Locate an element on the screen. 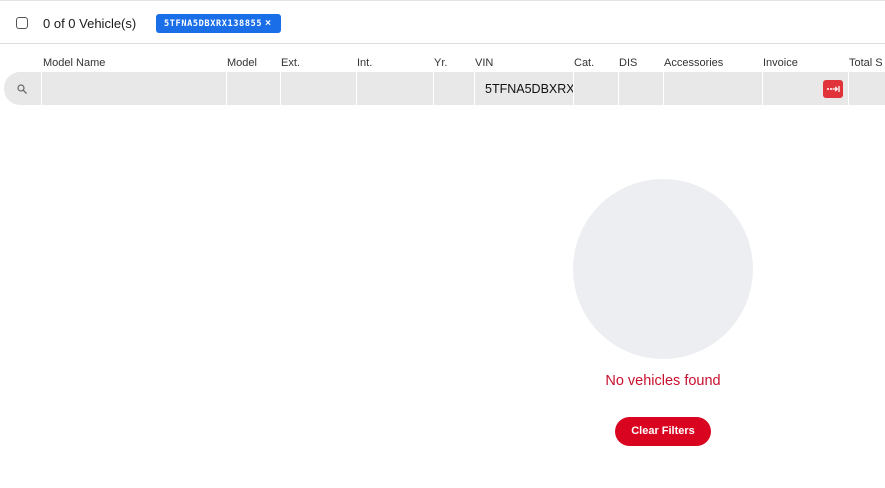 This screenshot has height=488, width=885. search-icon is located at coordinates (22, 89).